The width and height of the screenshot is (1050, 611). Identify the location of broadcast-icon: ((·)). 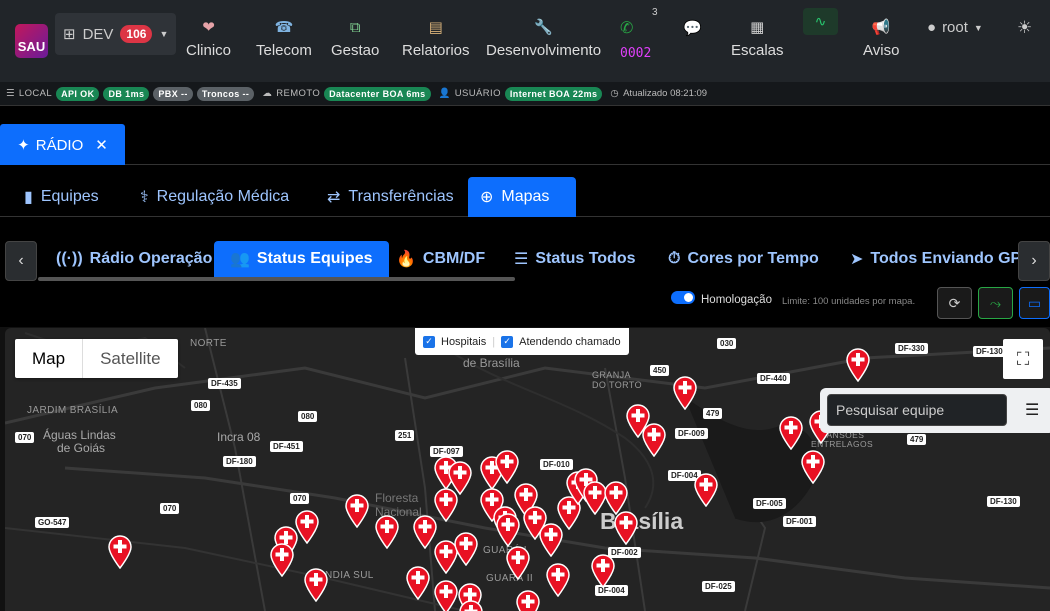
(69, 258).